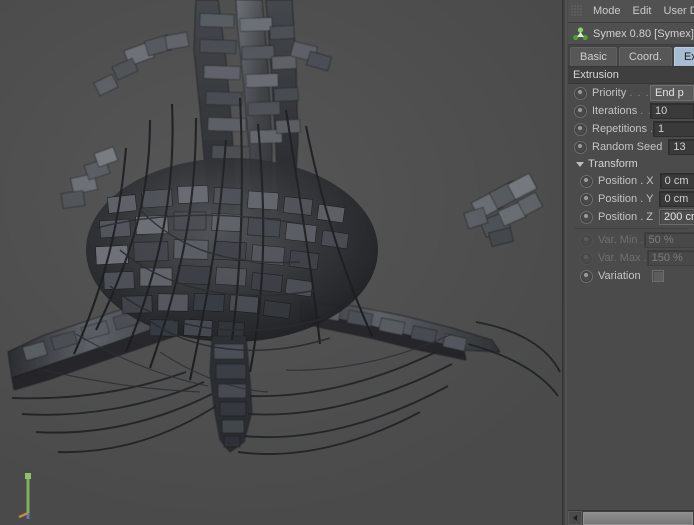  What do you see at coordinates (676, 199) in the screenshot?
I see `position-y-input: 0 cm` at bounding box center [676, 199].